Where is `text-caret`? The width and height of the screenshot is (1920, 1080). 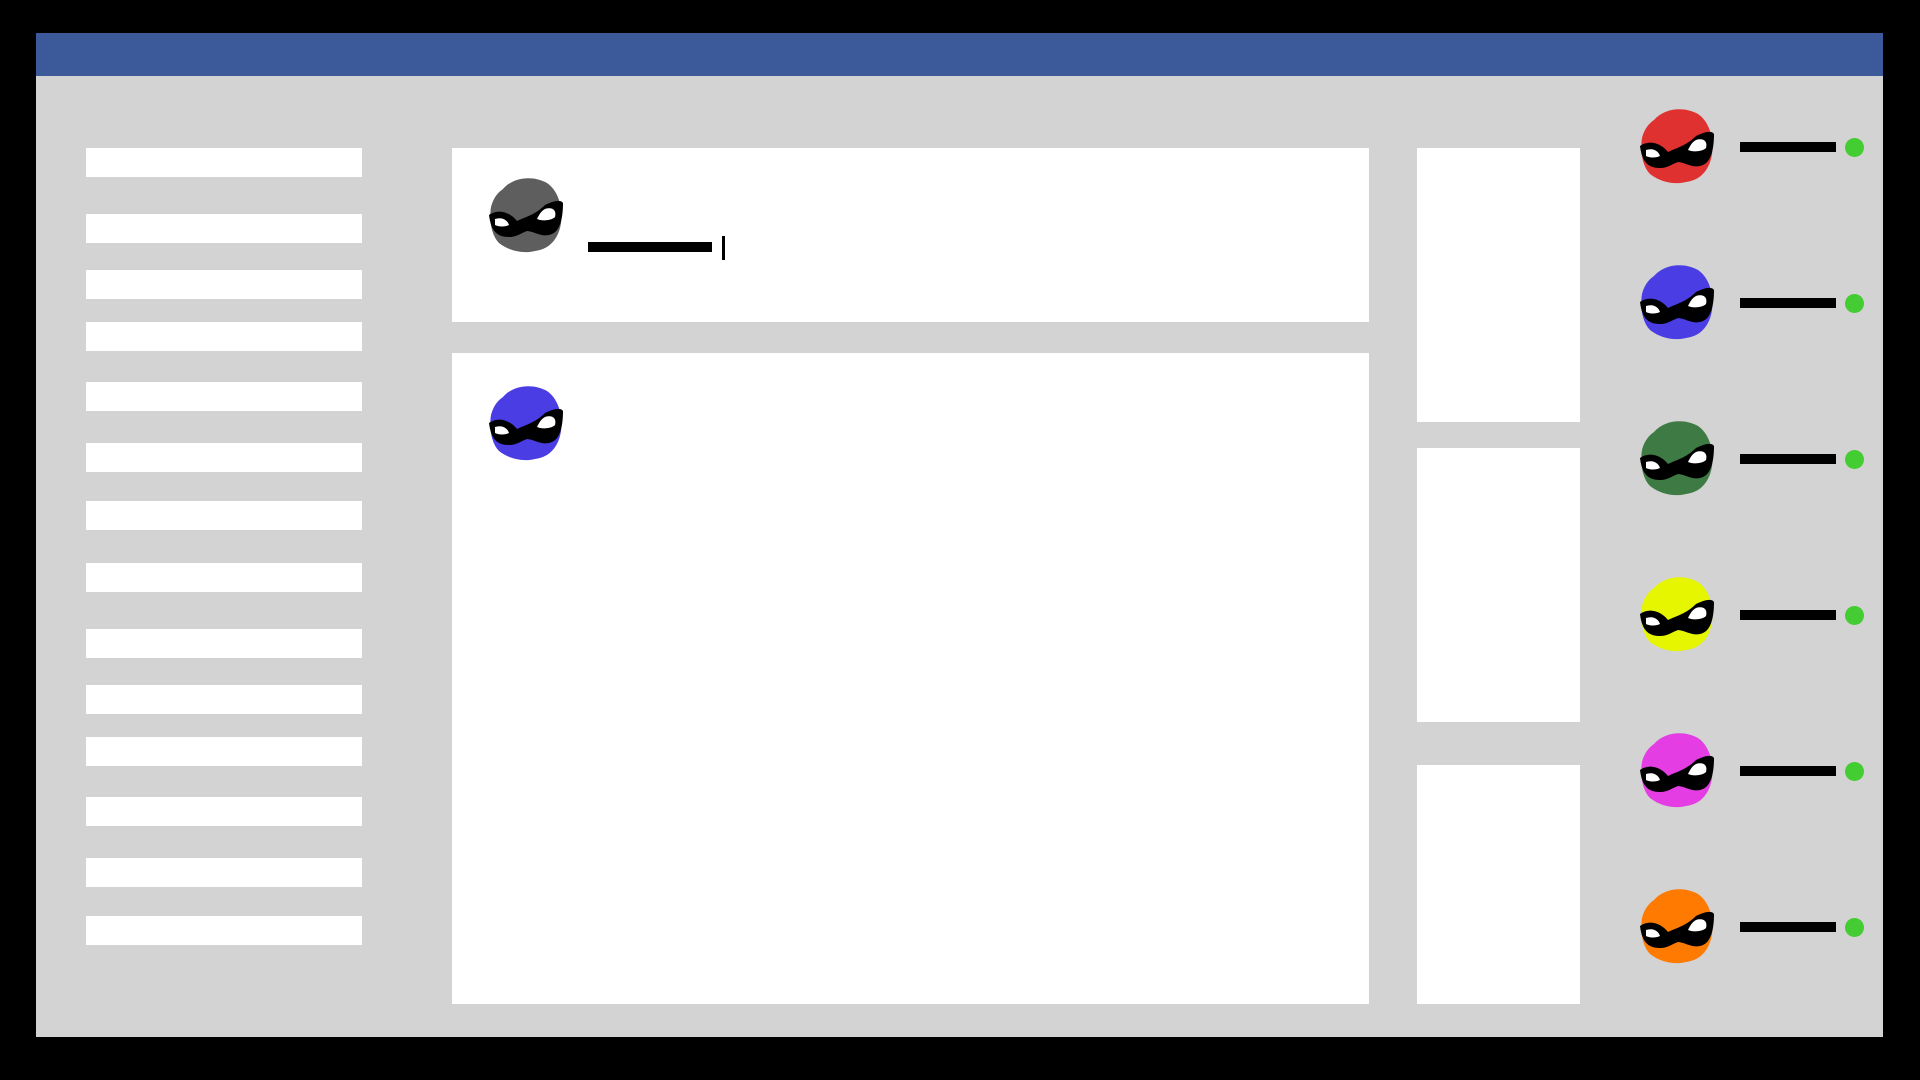
text-caret is located at coordinates (723, 248).